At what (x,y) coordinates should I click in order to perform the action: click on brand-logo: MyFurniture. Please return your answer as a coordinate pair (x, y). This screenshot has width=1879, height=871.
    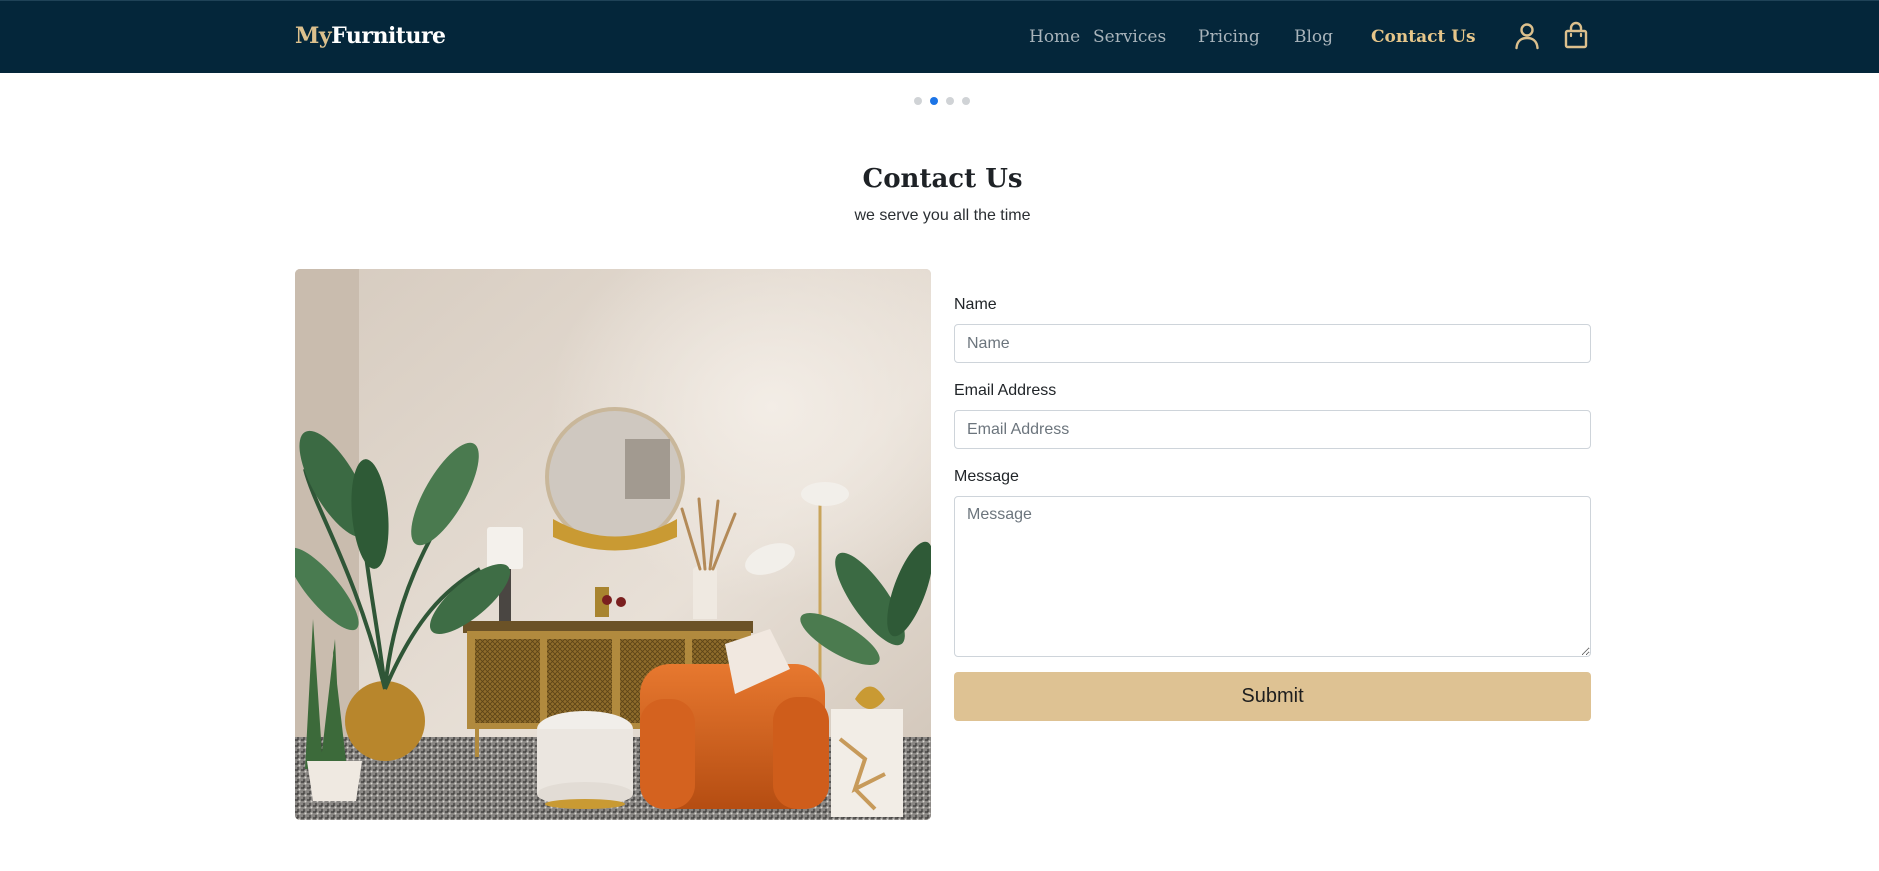
    Looking at the image, I should click on (370, 36).